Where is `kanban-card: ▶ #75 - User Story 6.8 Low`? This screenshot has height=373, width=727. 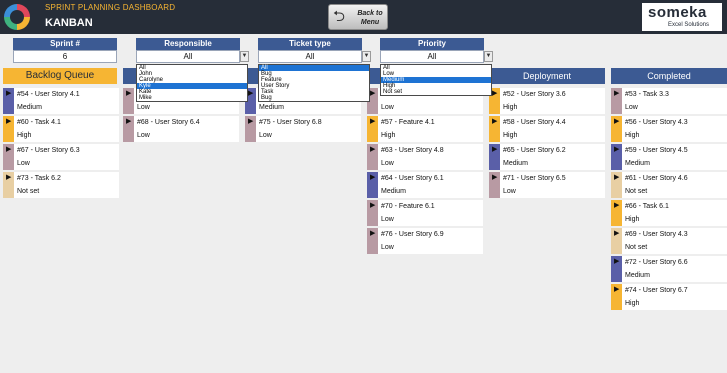
kanban-card: ▶ #75 - User Story 6.8 Low is located at coordinates (303, 129).